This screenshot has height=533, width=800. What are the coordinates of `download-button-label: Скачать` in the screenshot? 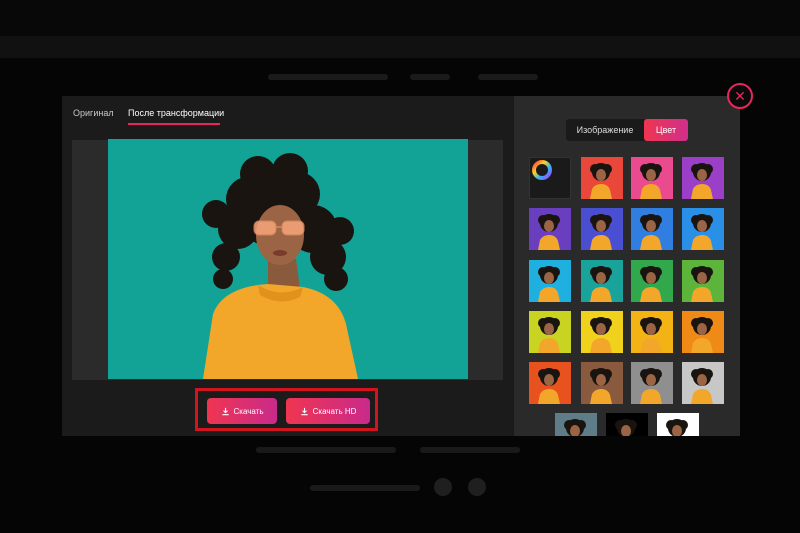 It's located at (248, 411).